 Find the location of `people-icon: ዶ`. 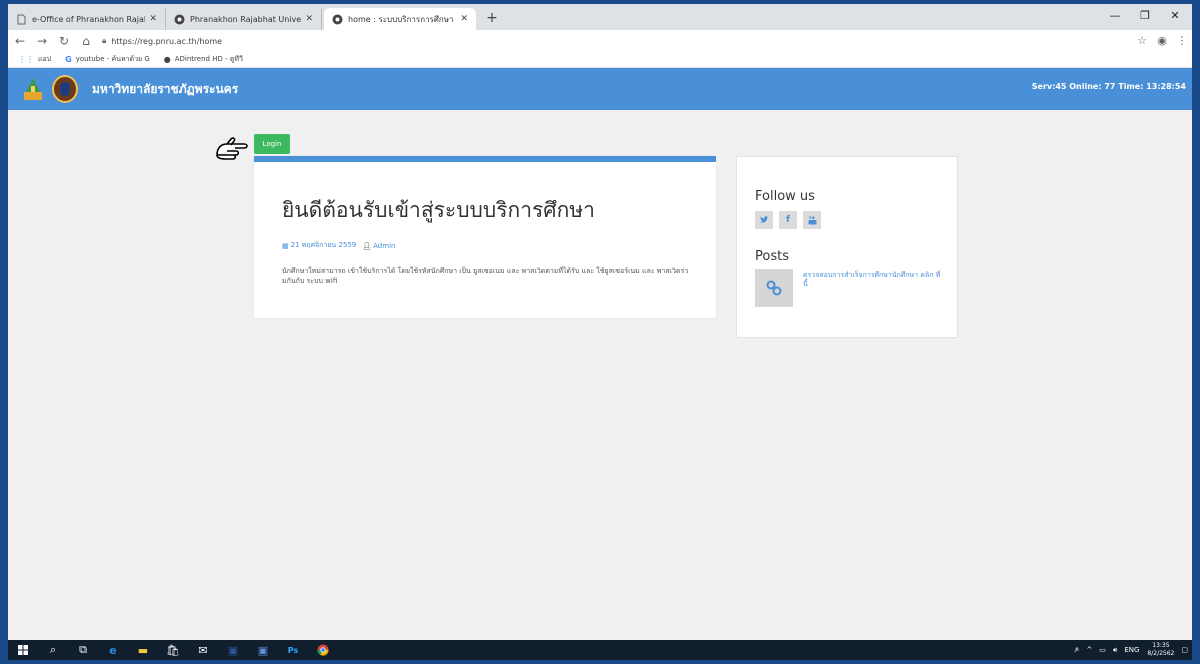

people-icon: ዶ is located at coordinates (1076, 650).